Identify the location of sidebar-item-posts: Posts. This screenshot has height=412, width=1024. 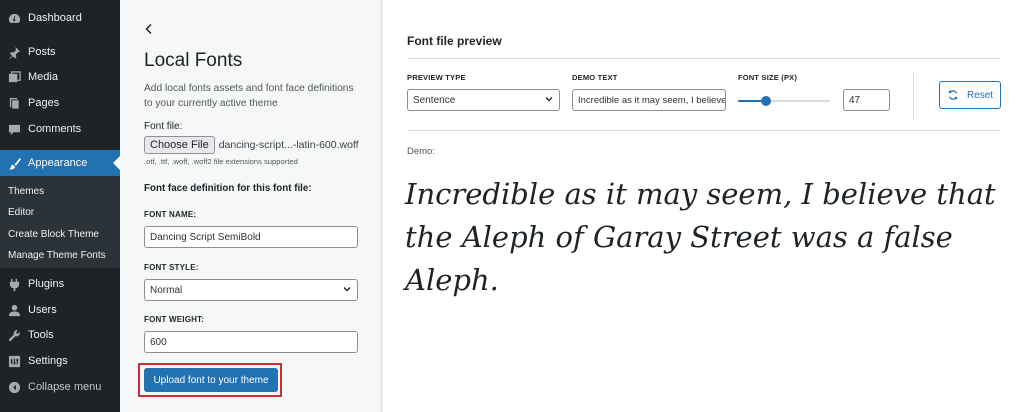
(60, 52).